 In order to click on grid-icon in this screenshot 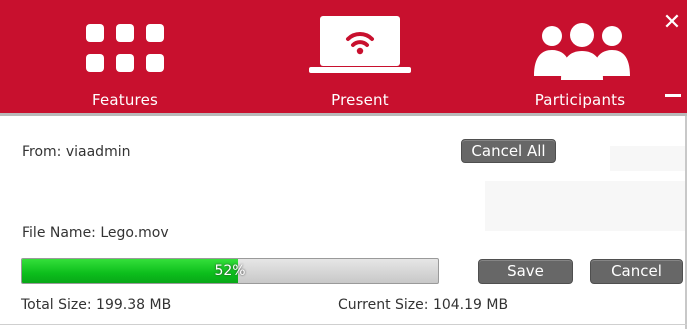, I will do `click(125, 48)`.